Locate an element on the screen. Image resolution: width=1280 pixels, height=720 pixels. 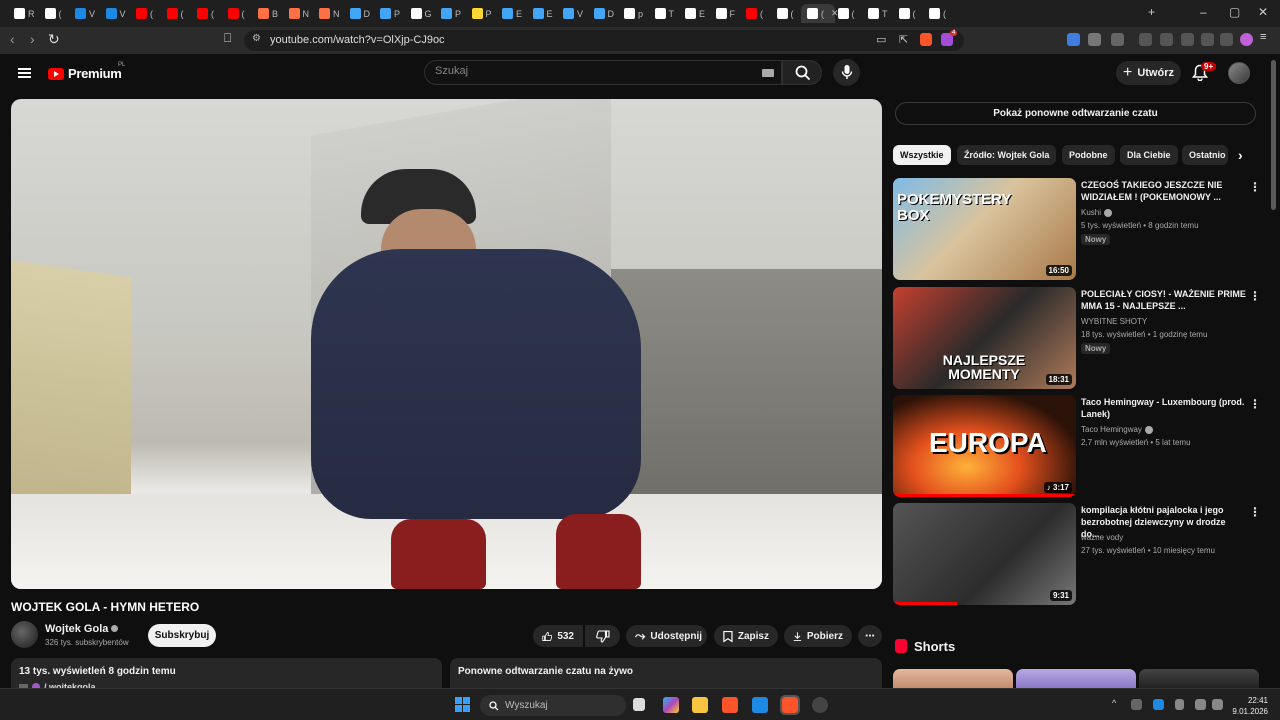
recommended-channel: ważne vody is located at coordinates (1102, 537).